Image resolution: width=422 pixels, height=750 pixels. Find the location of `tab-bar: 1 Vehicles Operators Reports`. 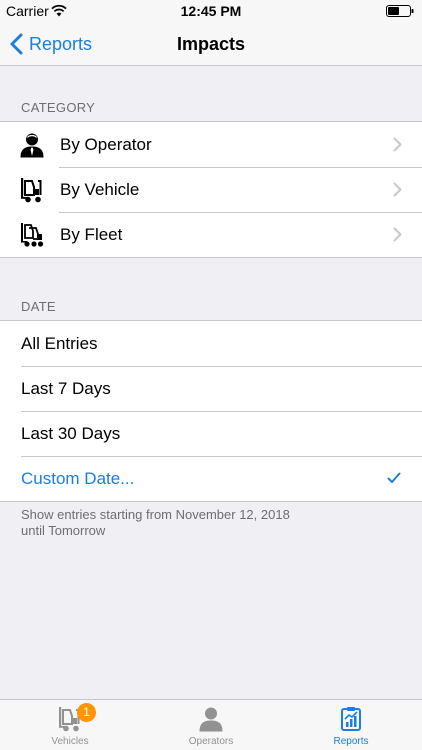

tab-bar: 1 Vehicles Operators Reports is located at coordinates (211, 724).